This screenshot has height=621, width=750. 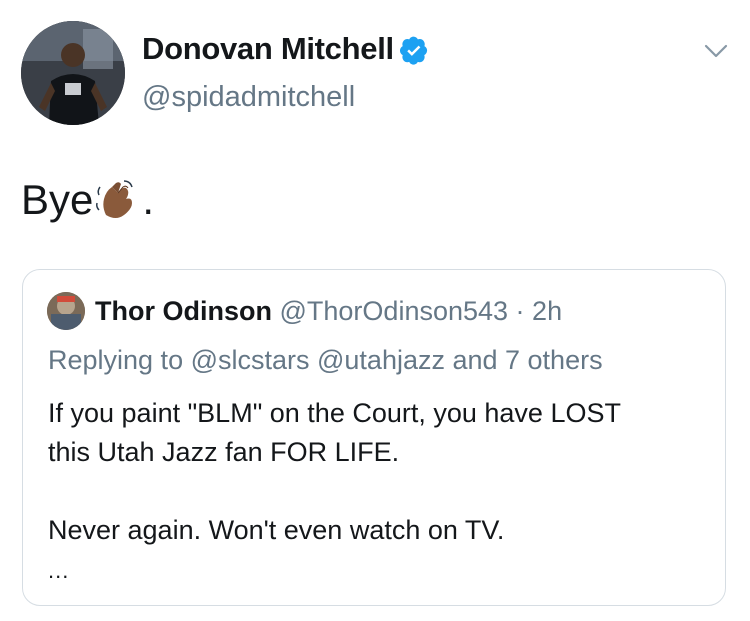 I want to click on tweet-text-main: Bye, so click(x=57, y=199).